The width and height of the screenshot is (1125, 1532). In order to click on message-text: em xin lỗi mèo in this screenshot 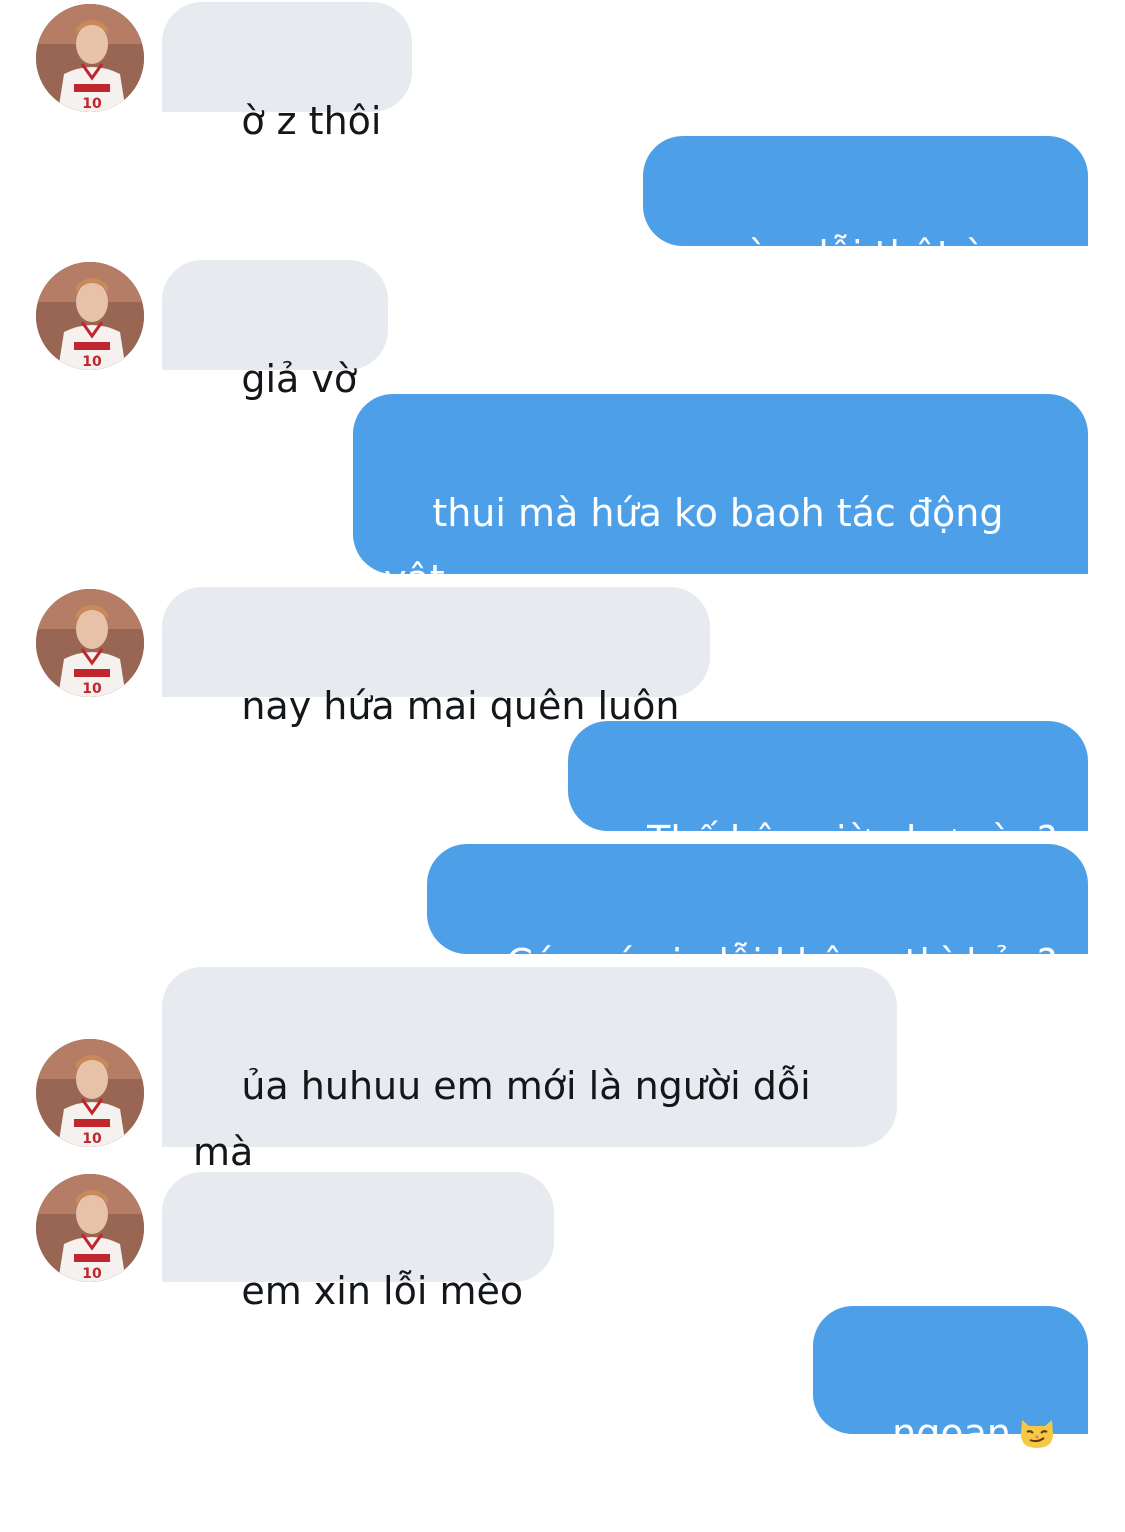, I will do `click(382, 1291)`.